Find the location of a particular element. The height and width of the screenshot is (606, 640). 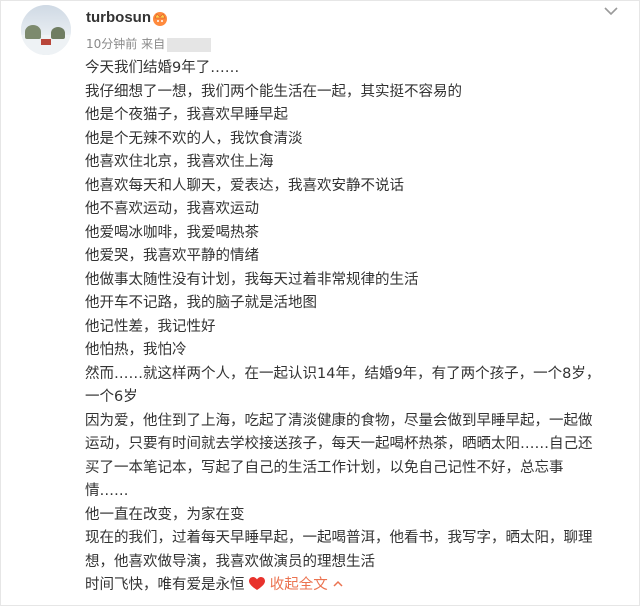

post-last-line: 时间飞快，唯有爱是永恒 收起全文 is located at coordinates (355, 586).